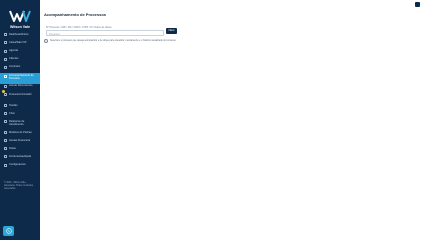 Image resolution: width=426 pixels, height=240 pixels. What do you see at coordinates (5, 105) in the screenshot?
I see `tasks-icon` at bounding box center [5, 105].